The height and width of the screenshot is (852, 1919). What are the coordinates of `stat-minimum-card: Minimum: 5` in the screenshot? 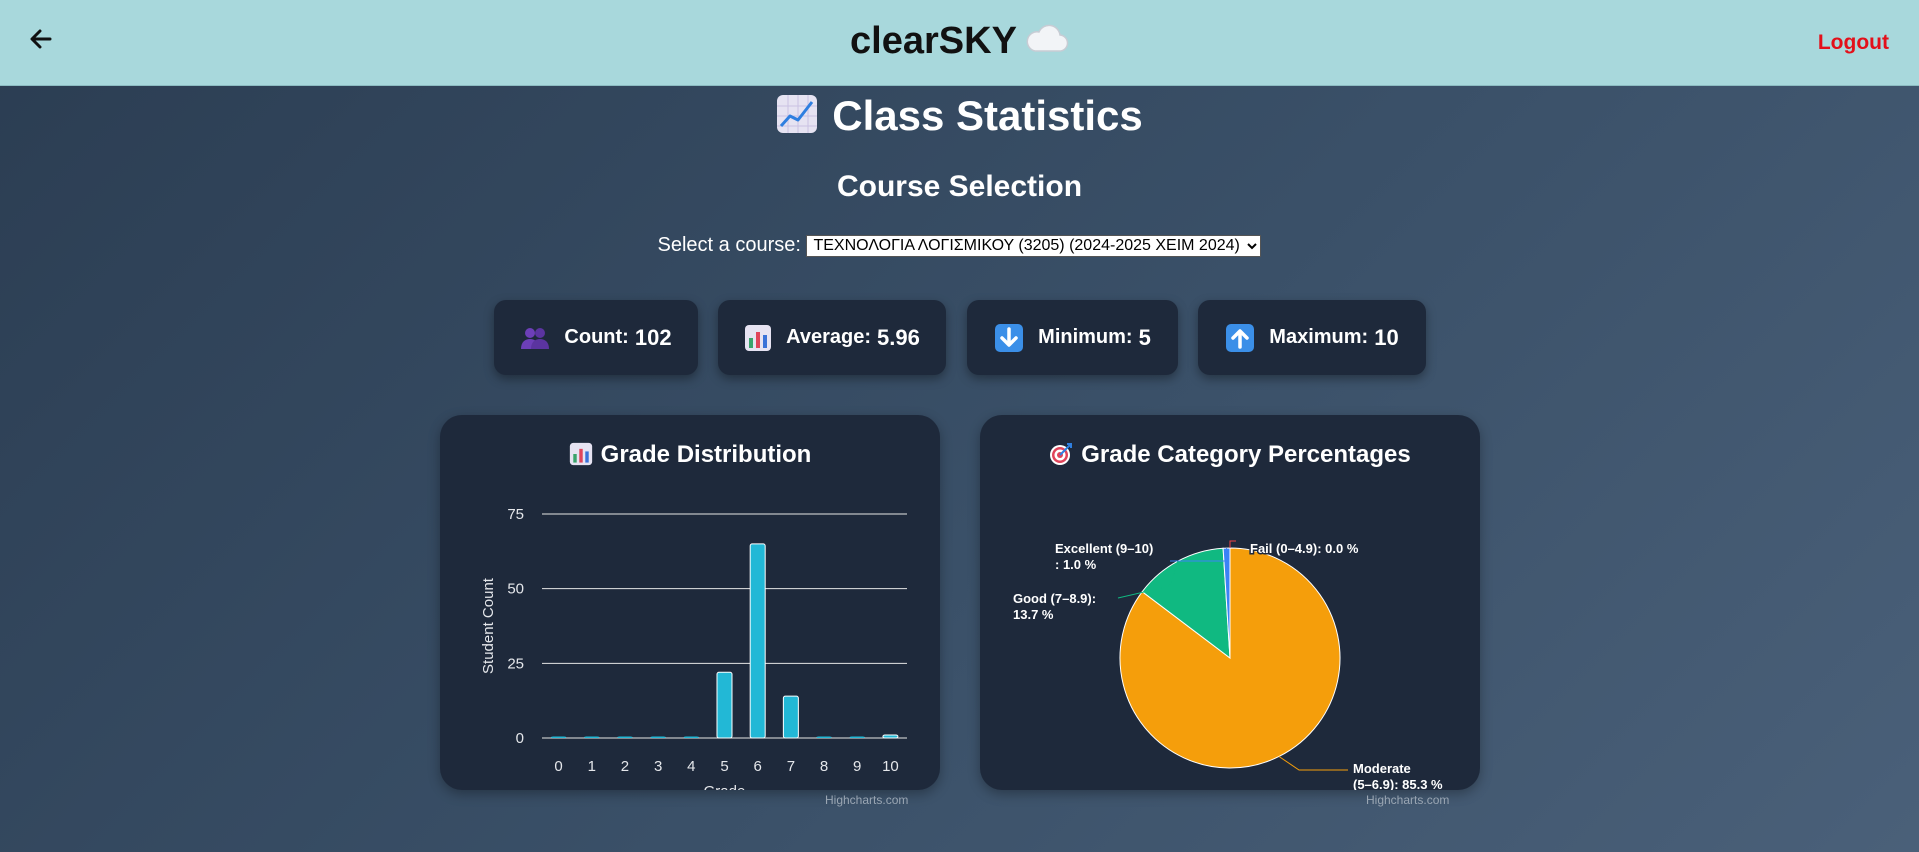 It's located at (1072, 337).